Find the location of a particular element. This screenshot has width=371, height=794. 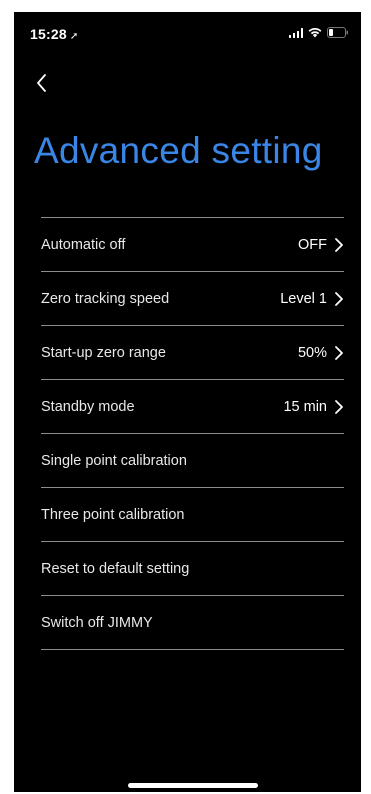

row-label: Switch off JIMMY is located at coordinates (97, 622).